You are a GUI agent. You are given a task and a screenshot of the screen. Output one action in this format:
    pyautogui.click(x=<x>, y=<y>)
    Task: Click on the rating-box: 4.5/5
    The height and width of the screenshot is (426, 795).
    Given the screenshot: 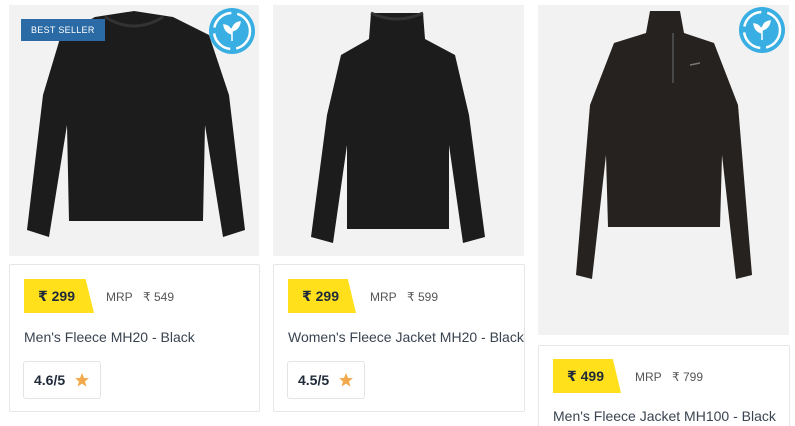 What is the action you would take?
    pyautogui.click(x=326, y=380)
    